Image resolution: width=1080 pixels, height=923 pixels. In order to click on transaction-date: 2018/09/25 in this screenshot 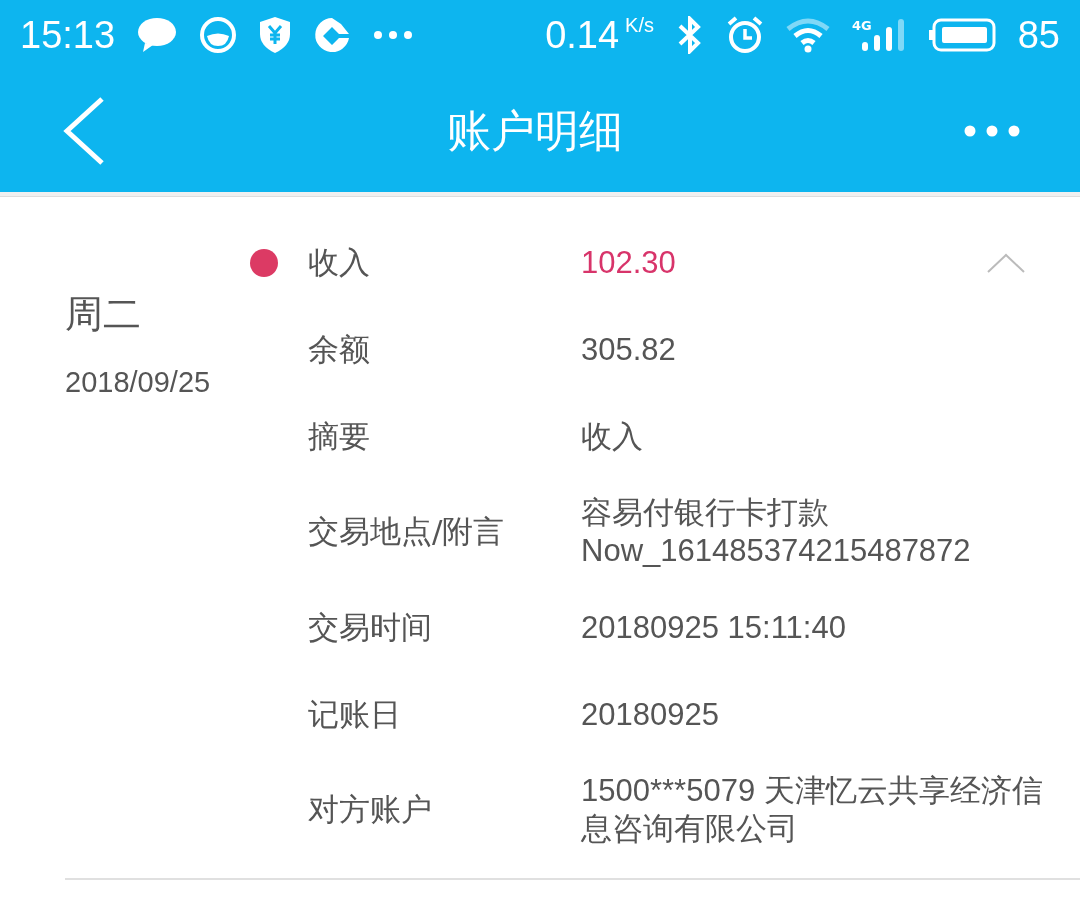, I will do `click(138, 382)`.